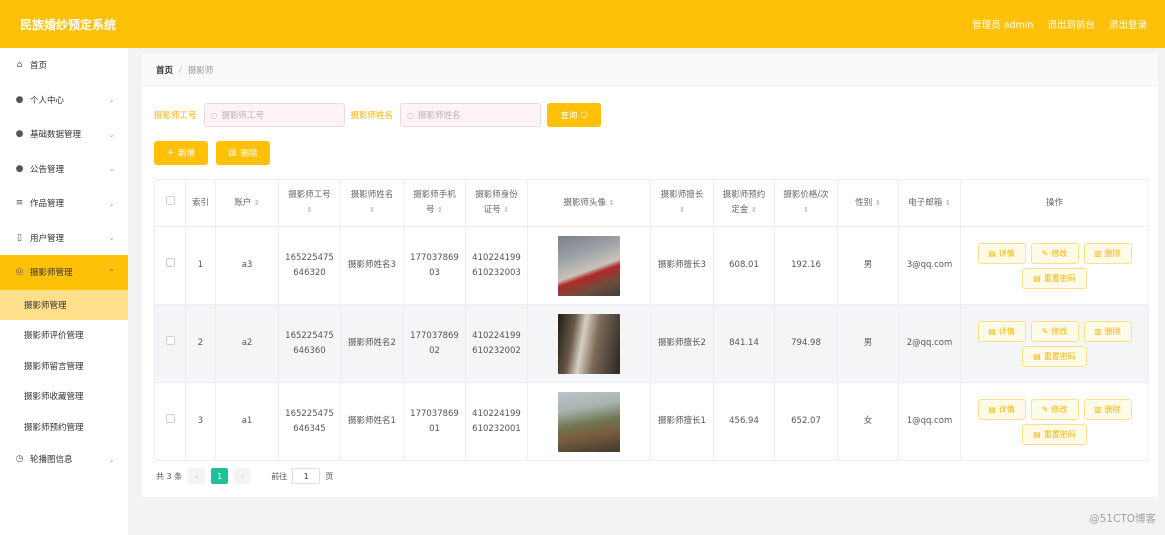 The image size is (1165, 535). I want to click on header-deposit: 摄影师预约 定金 ⇕, so click(744, 203).